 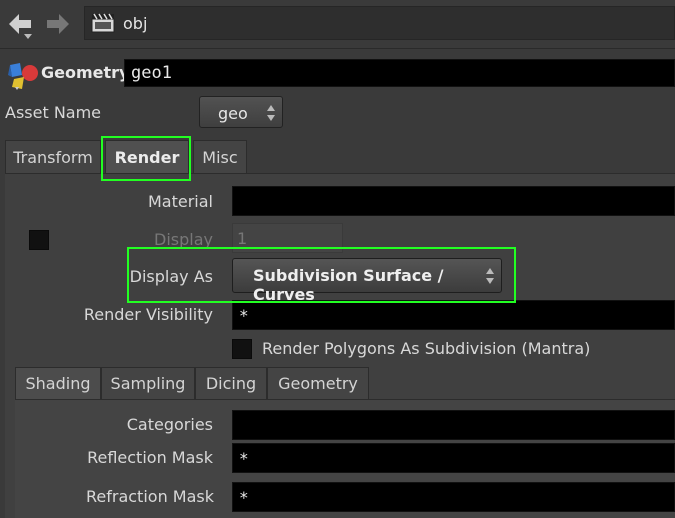 I want to click on display-as-menu: Subdivision Surface / Curves, so click(x=367, y=281).